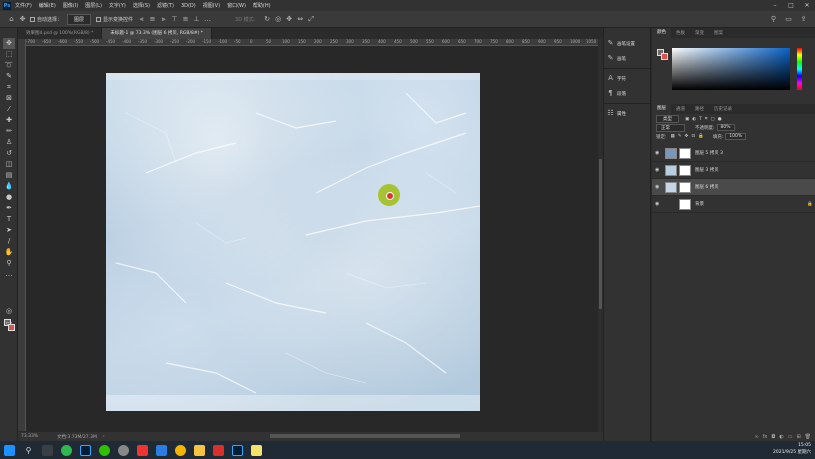 The width and height of the screenshot is (815, 459). Describe the element at coordinates (47, 450) in the screenshot. I see `task-view-icon` at that location.